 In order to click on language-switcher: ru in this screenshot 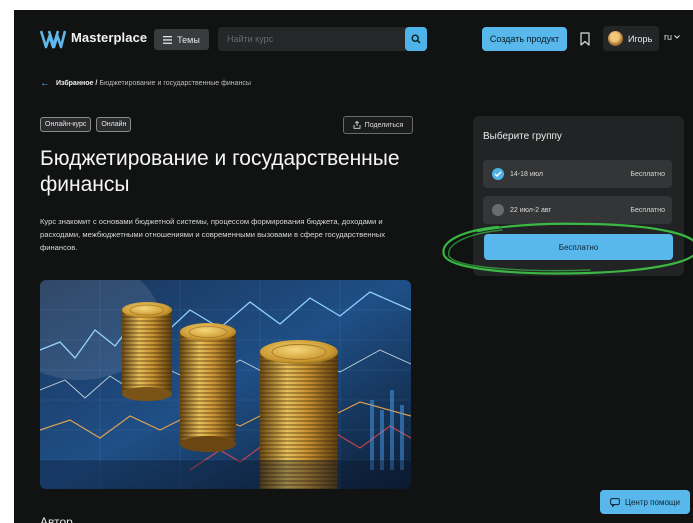, I will do `click(672, 37)`.